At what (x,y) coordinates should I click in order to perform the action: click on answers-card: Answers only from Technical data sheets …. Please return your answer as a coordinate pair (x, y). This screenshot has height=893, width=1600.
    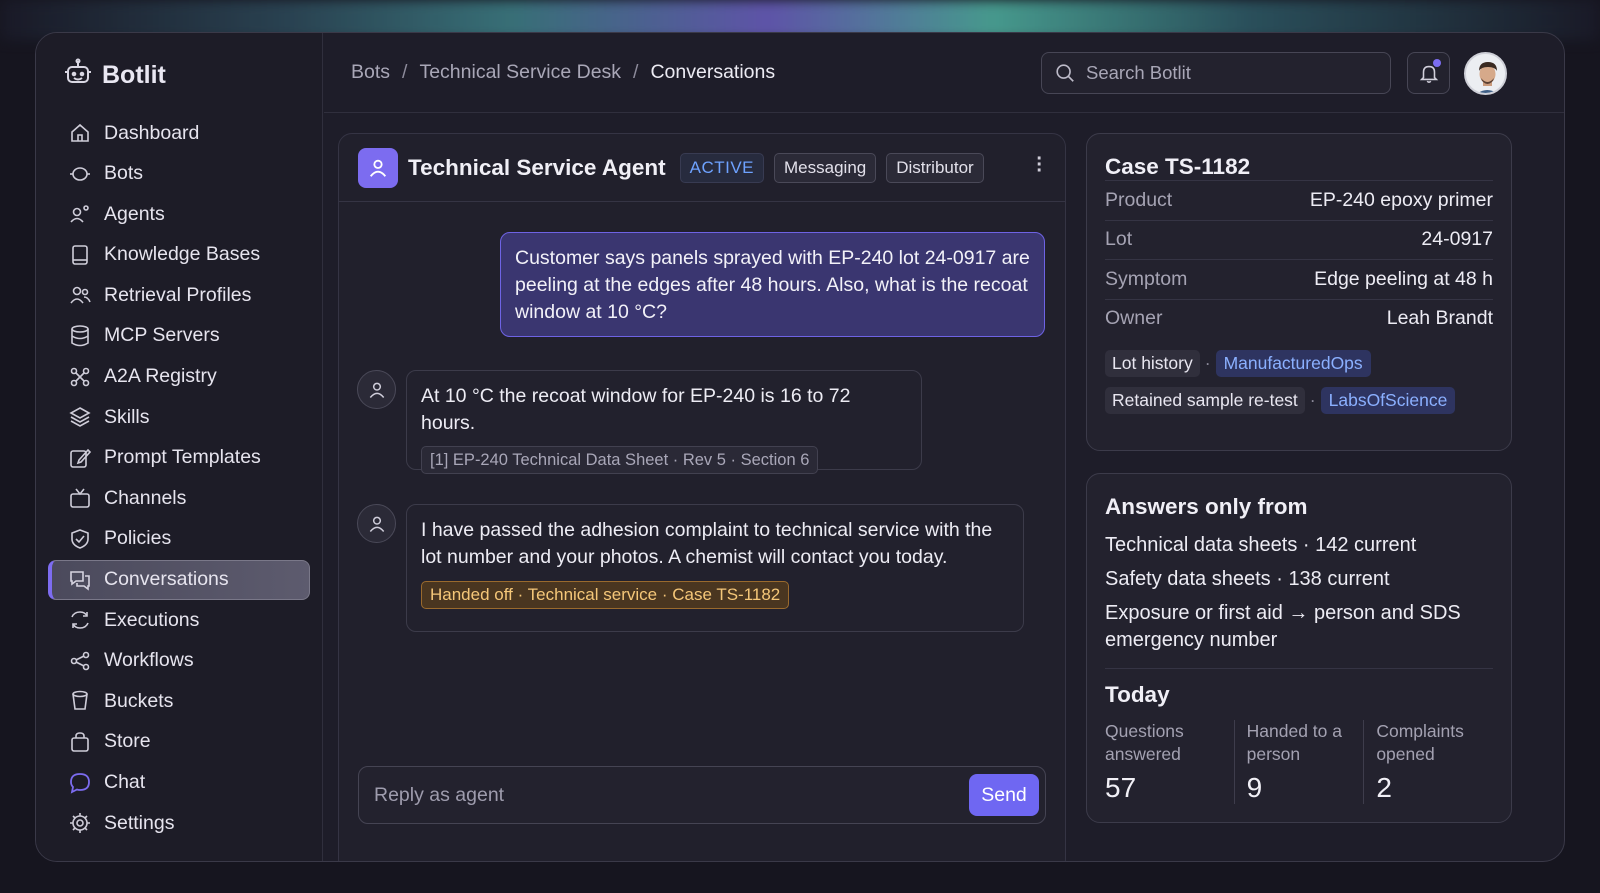
    Looking at the image, I should click on (1299, 648).